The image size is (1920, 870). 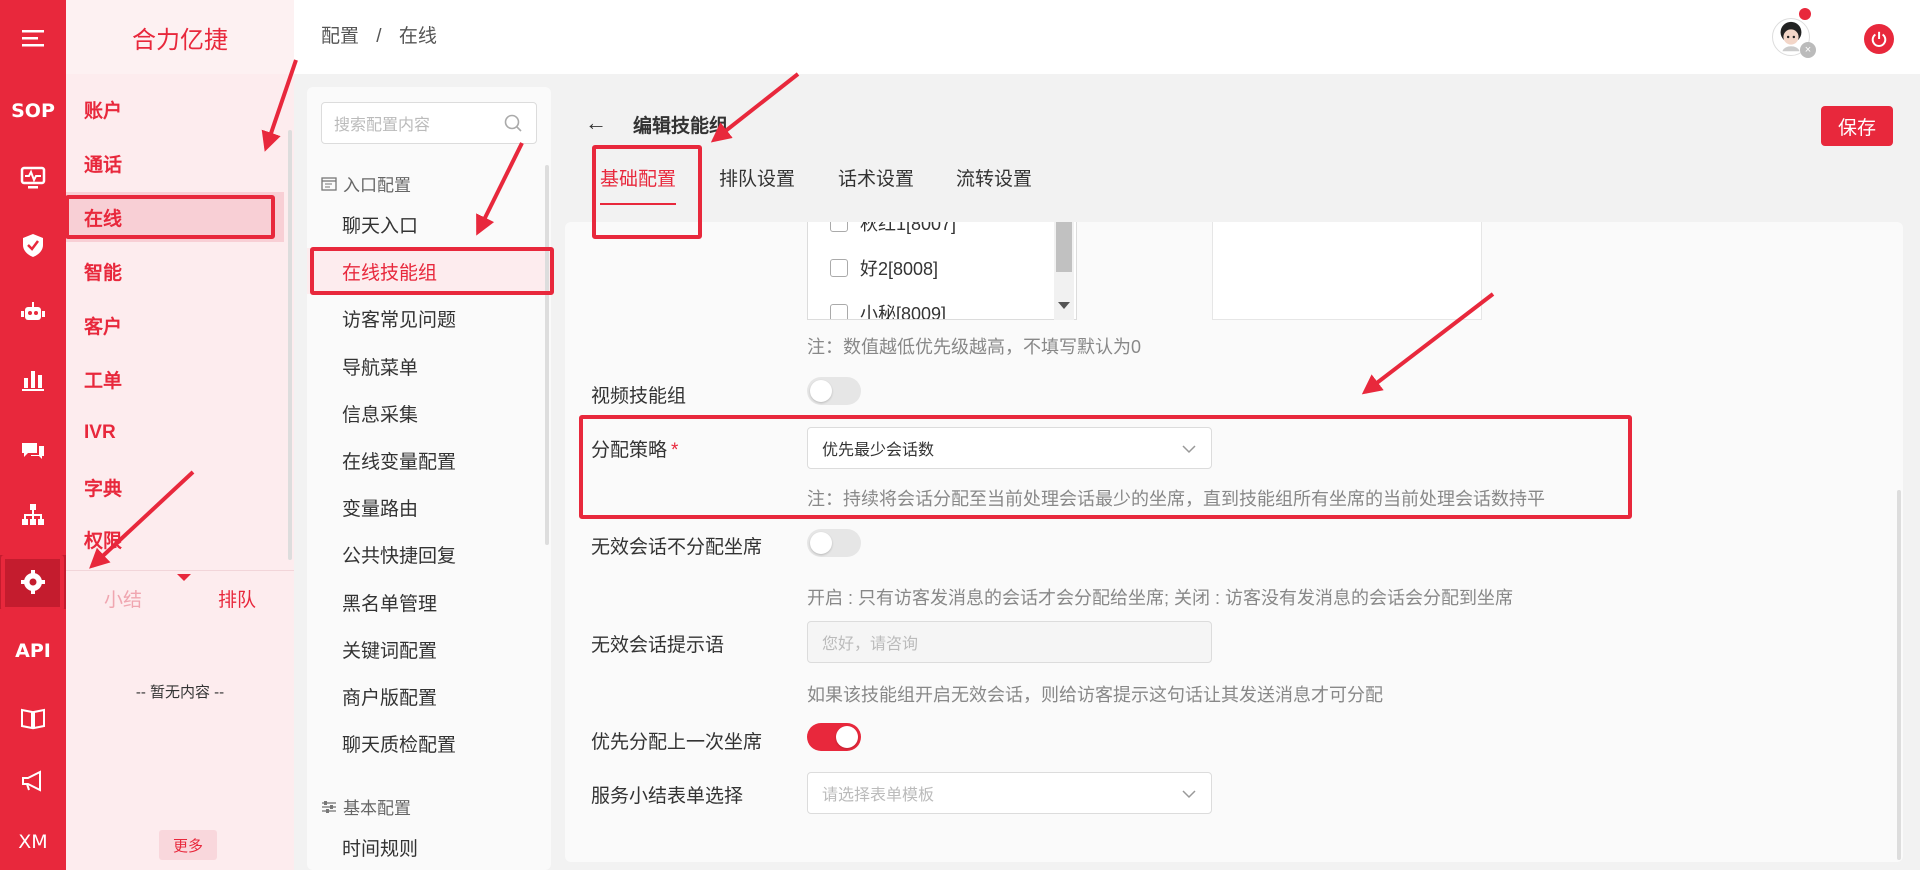 I want to click on shield-icon, so click(x=33, y=245).